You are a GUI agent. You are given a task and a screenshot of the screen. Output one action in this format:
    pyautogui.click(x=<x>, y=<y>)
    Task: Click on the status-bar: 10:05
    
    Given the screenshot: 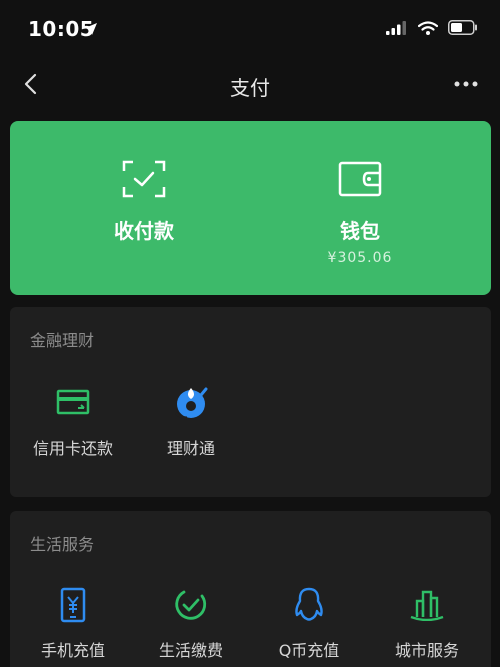 What is the action you would take?
    pyautogui.click(x=250, y=29)
    